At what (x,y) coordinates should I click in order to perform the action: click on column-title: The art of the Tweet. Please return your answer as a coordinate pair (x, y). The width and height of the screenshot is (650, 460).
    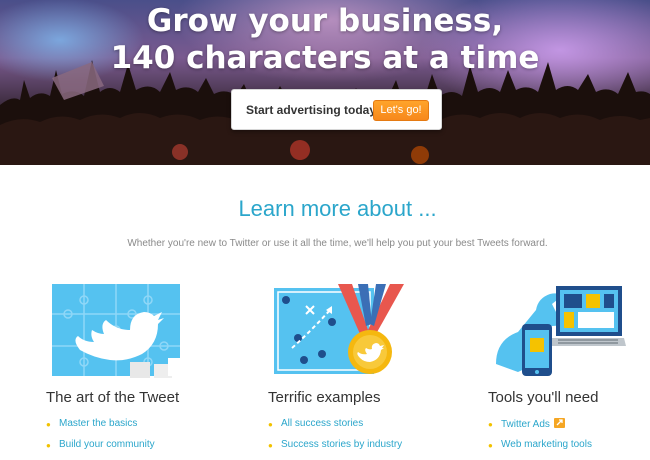
    Looking at the image, I should click on (113, 397).